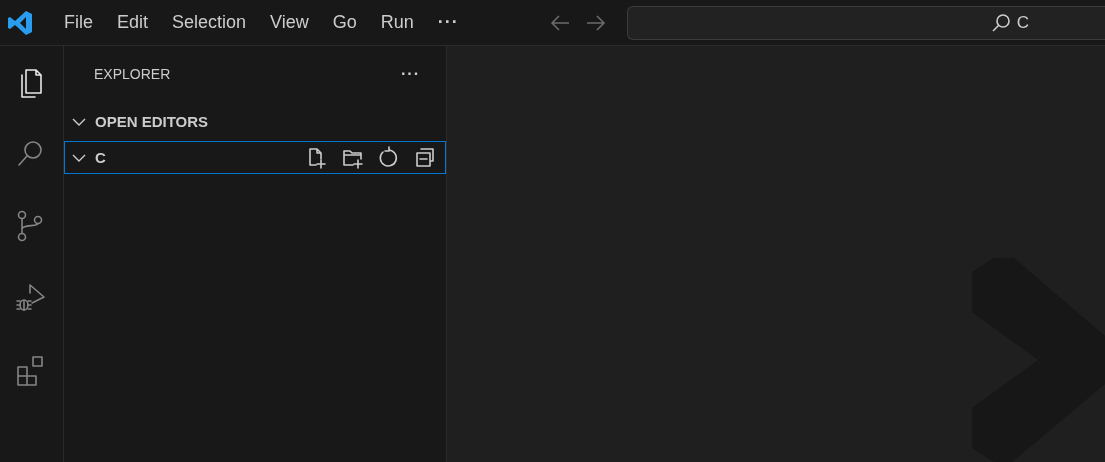 Image resolution: width=1105 pixels, height=462 pixels. I want to click on more-actions-button: ···, so click(410, 74).